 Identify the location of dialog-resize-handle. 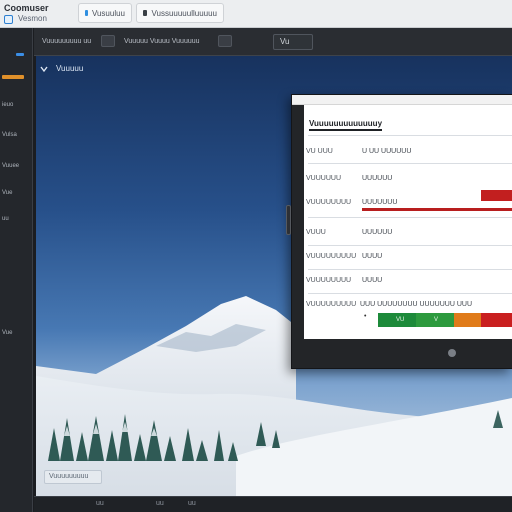
(288, 220).